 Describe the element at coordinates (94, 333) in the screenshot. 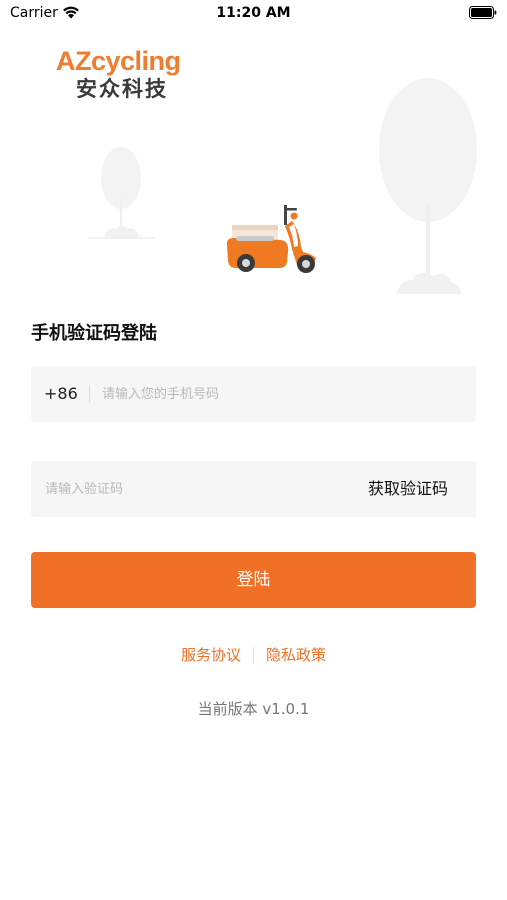

I see `login-title: 手机验证码登陆` at that location.